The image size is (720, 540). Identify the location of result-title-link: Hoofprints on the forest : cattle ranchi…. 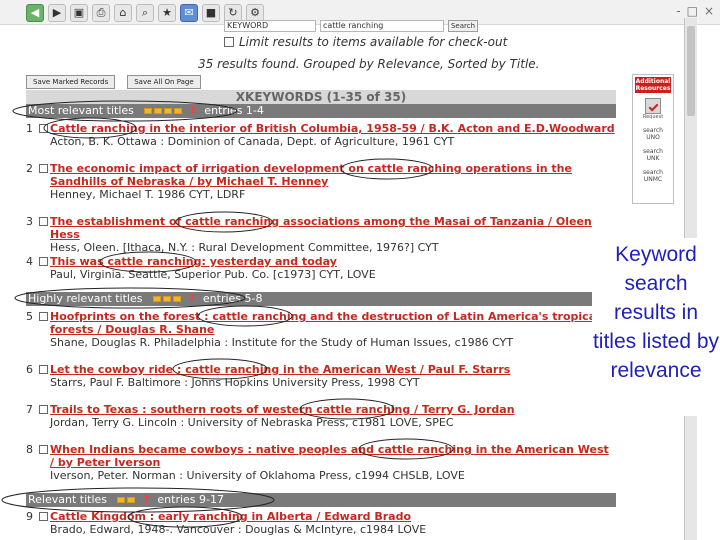
(333, 323).